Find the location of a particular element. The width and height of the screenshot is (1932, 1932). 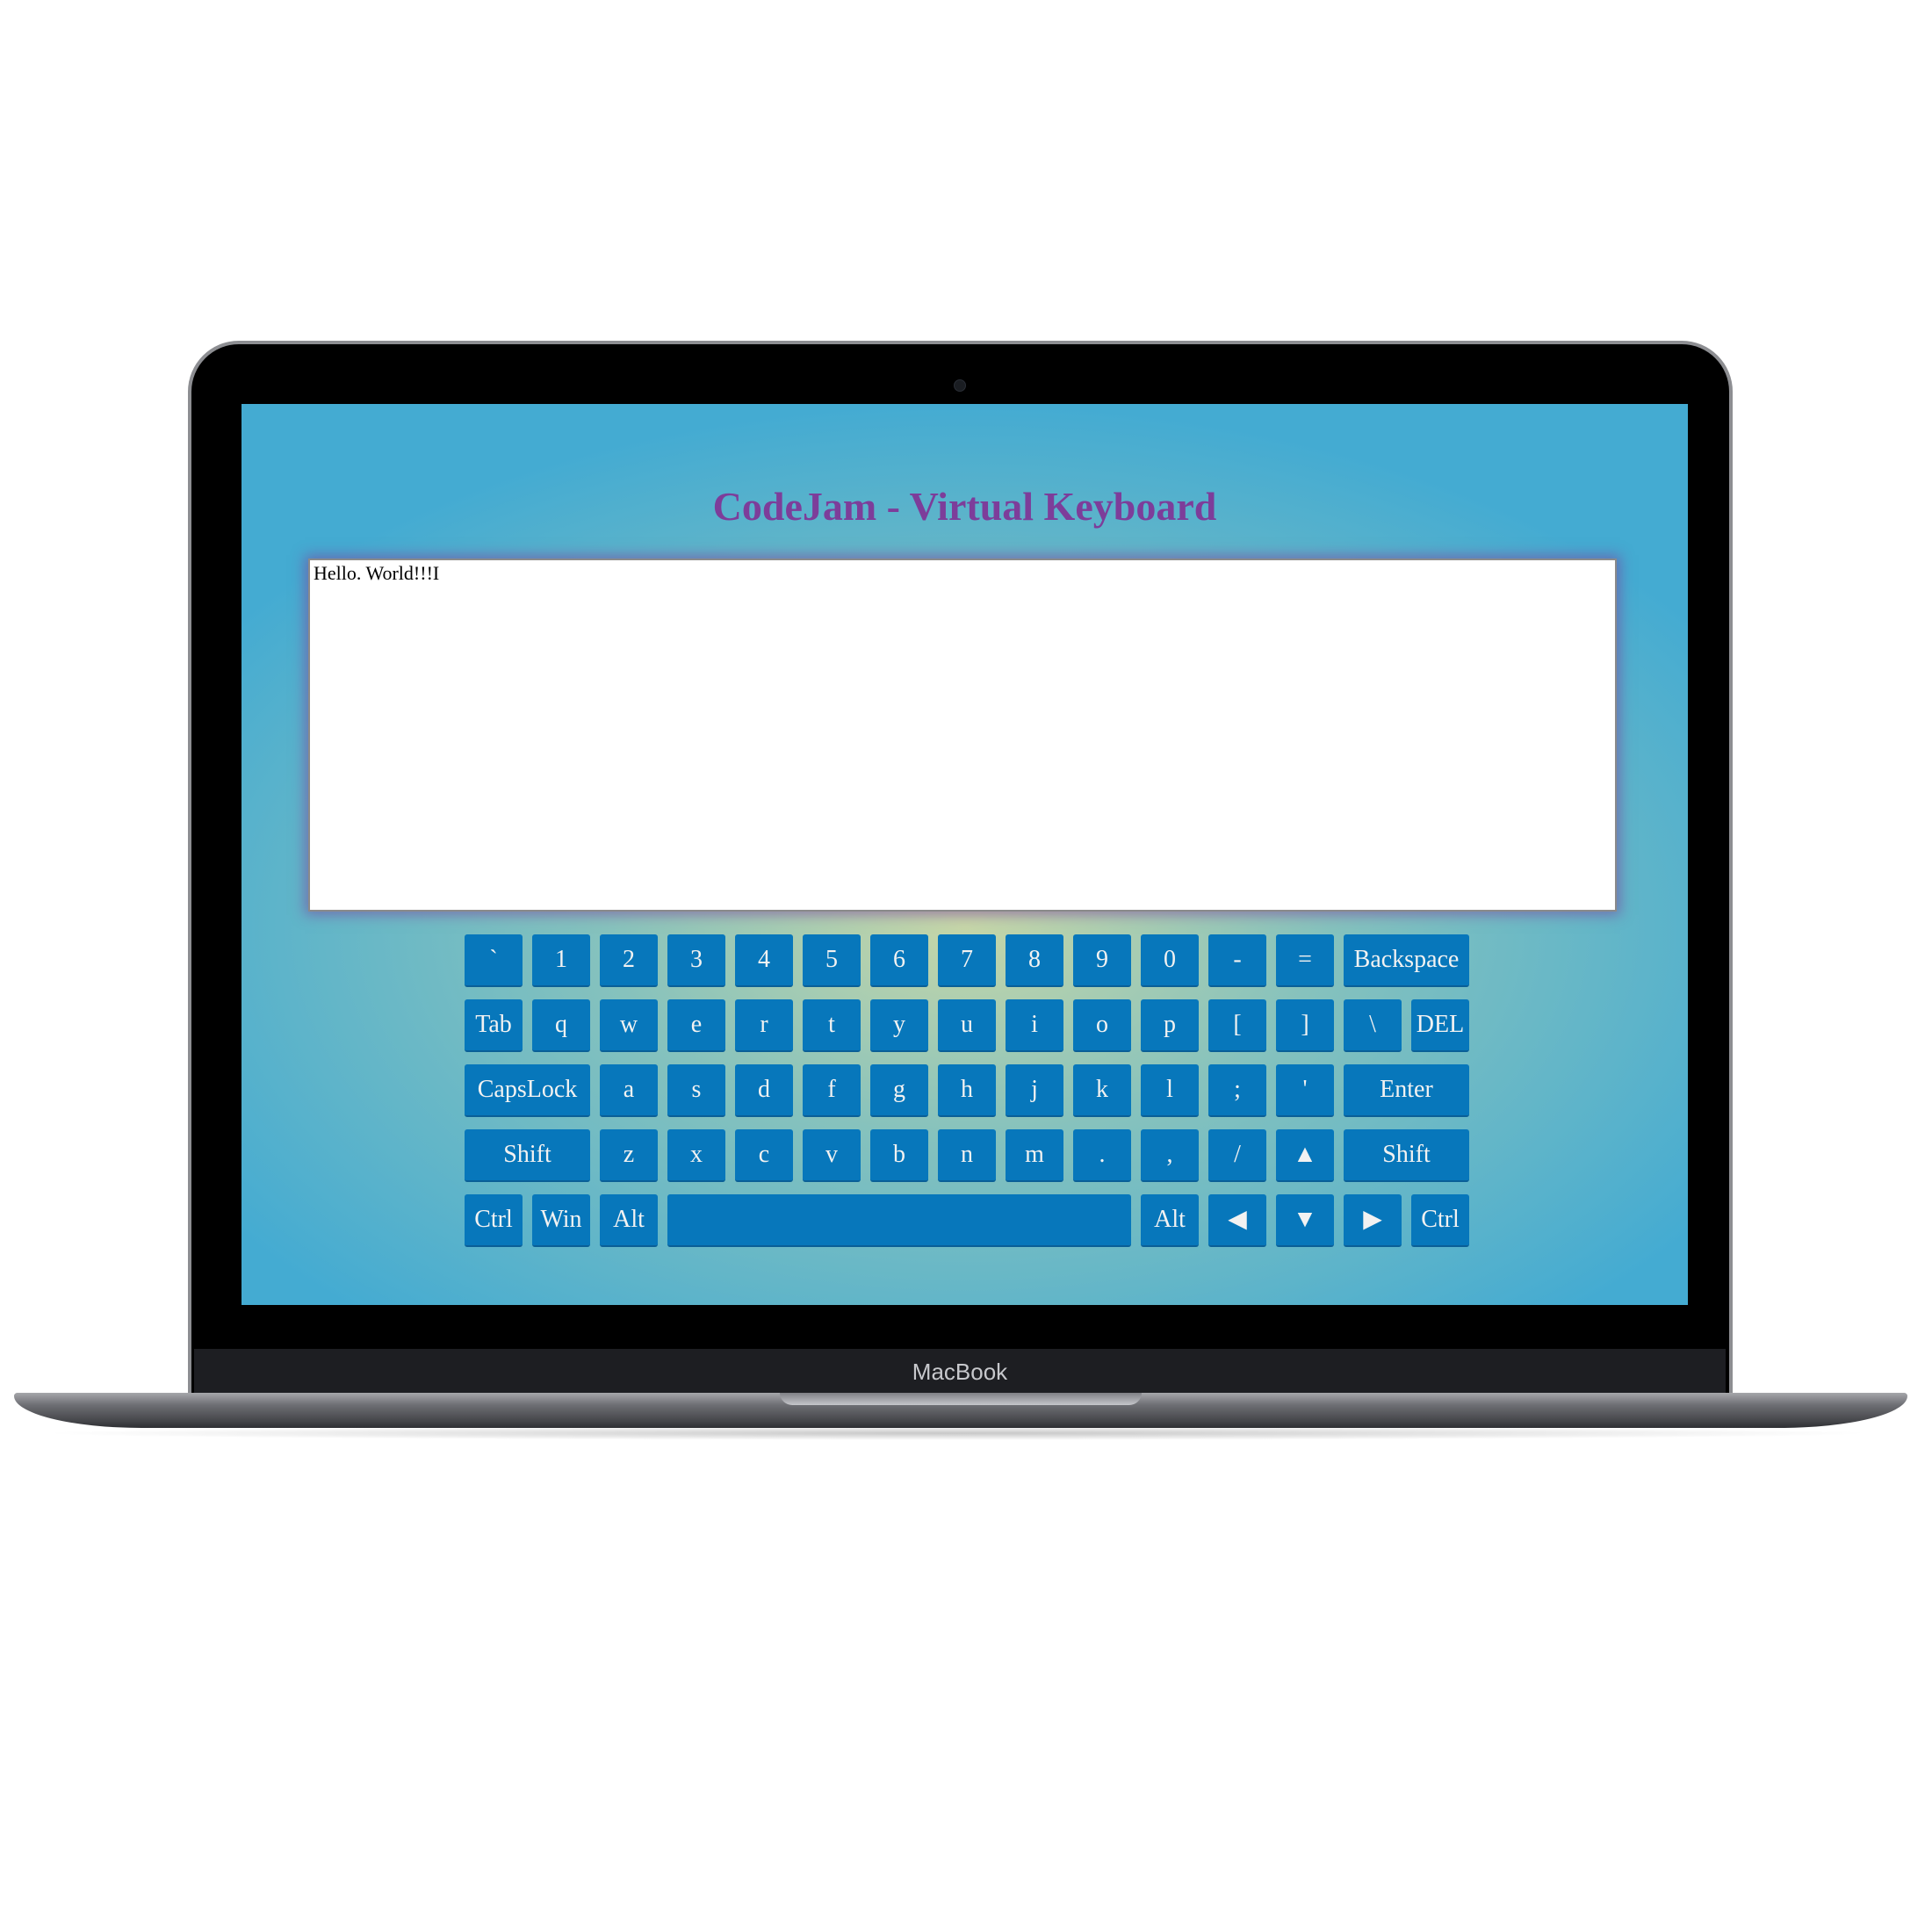

key-i: i is located at coordinates (1034, 1026).